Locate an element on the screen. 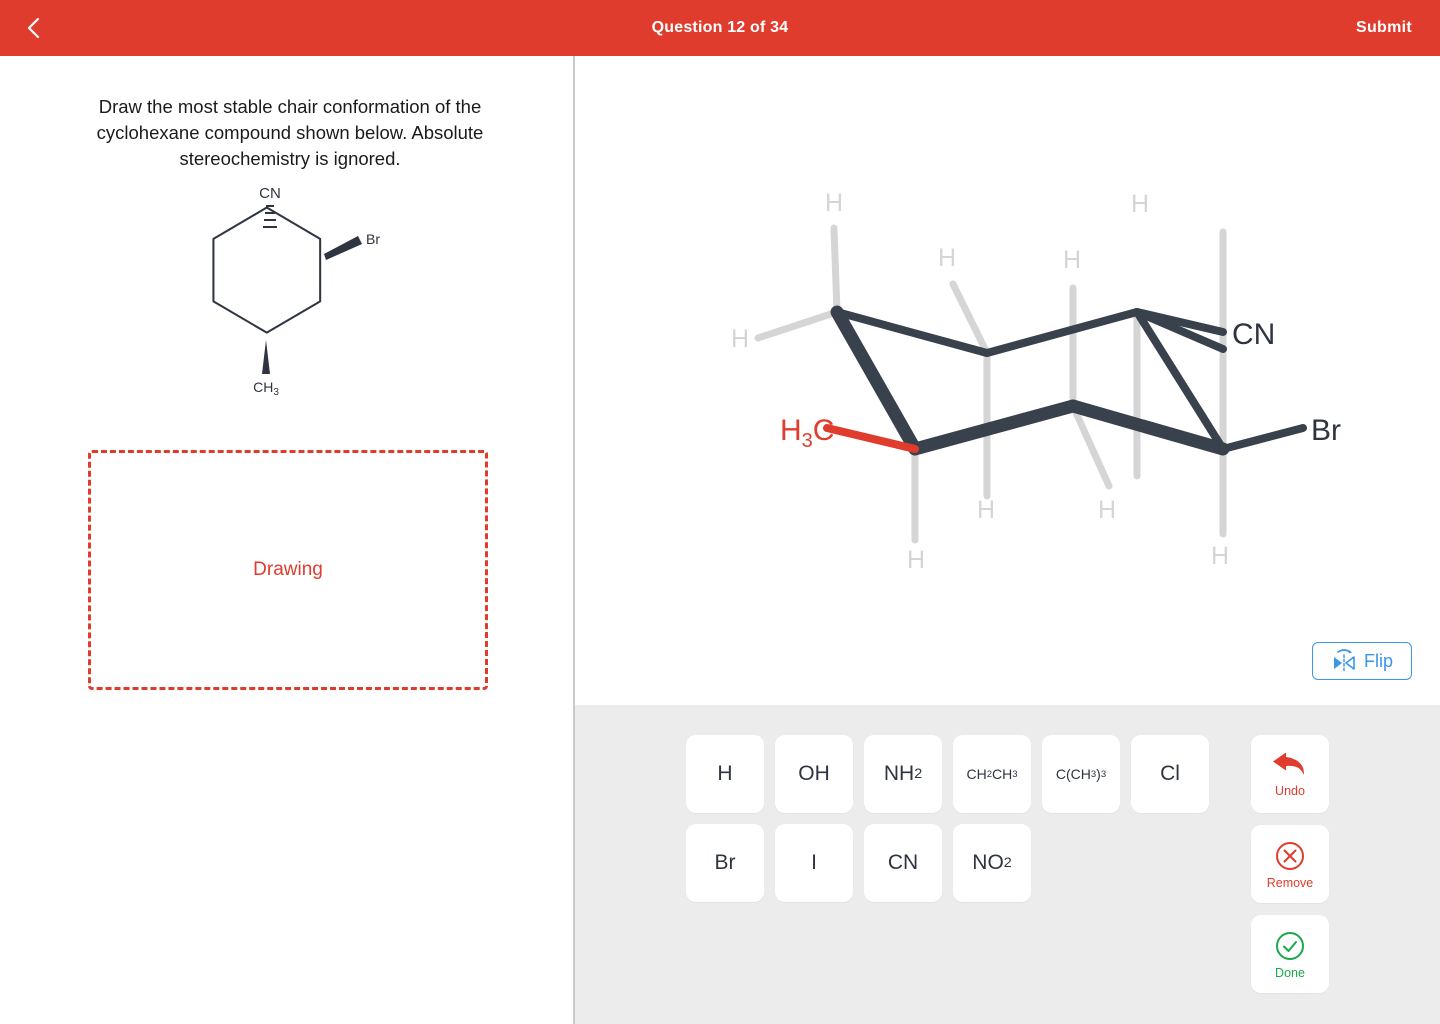 Image resolution: width=1440 pixels, height=1024 pixels. substituent-button-h: H is located at coordinates (725, 774).